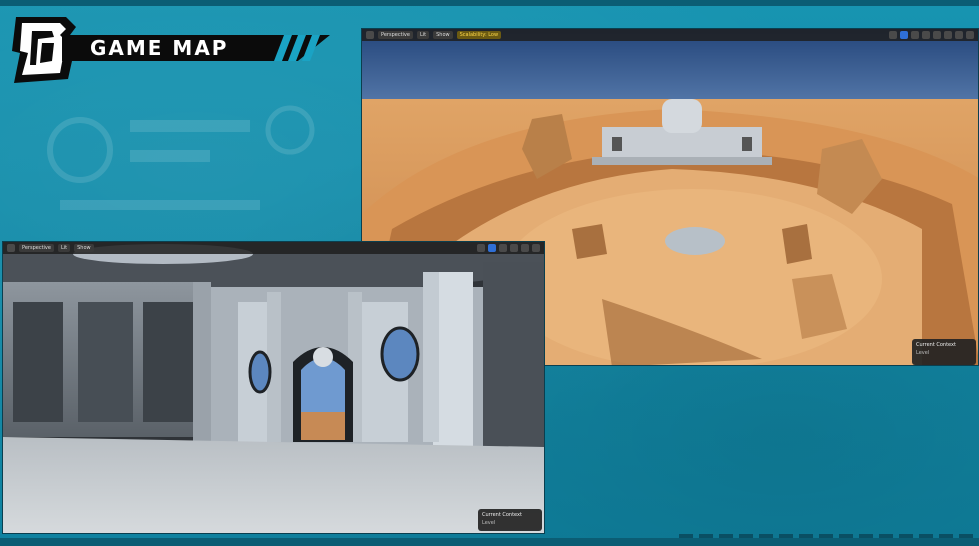 The height and width of the screenshot is (546, 979). I want to click on rotate-icon, so click(915, 35).